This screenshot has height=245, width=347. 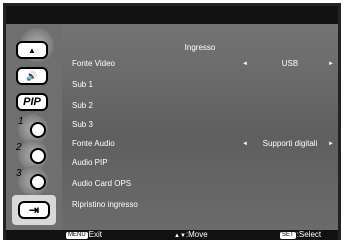 I want to click on pip-icon: PIP, so click(x=32, y=102).